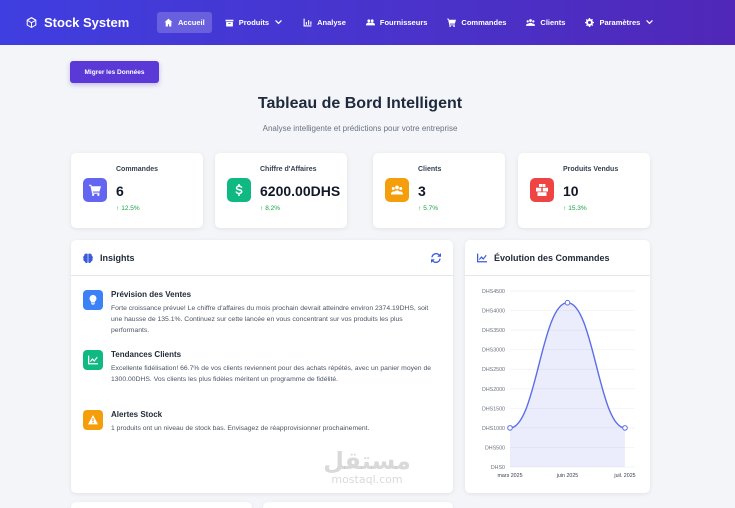  What do you see at coordinates (137, 414) in the screenshot?
I see `insight-title: Alertes Stock` at bounding box center [137, 414].